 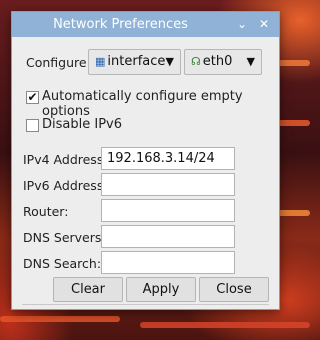 I want to click on ipv6-address-label: IPv6 Address:, so click(x=65, y=185).